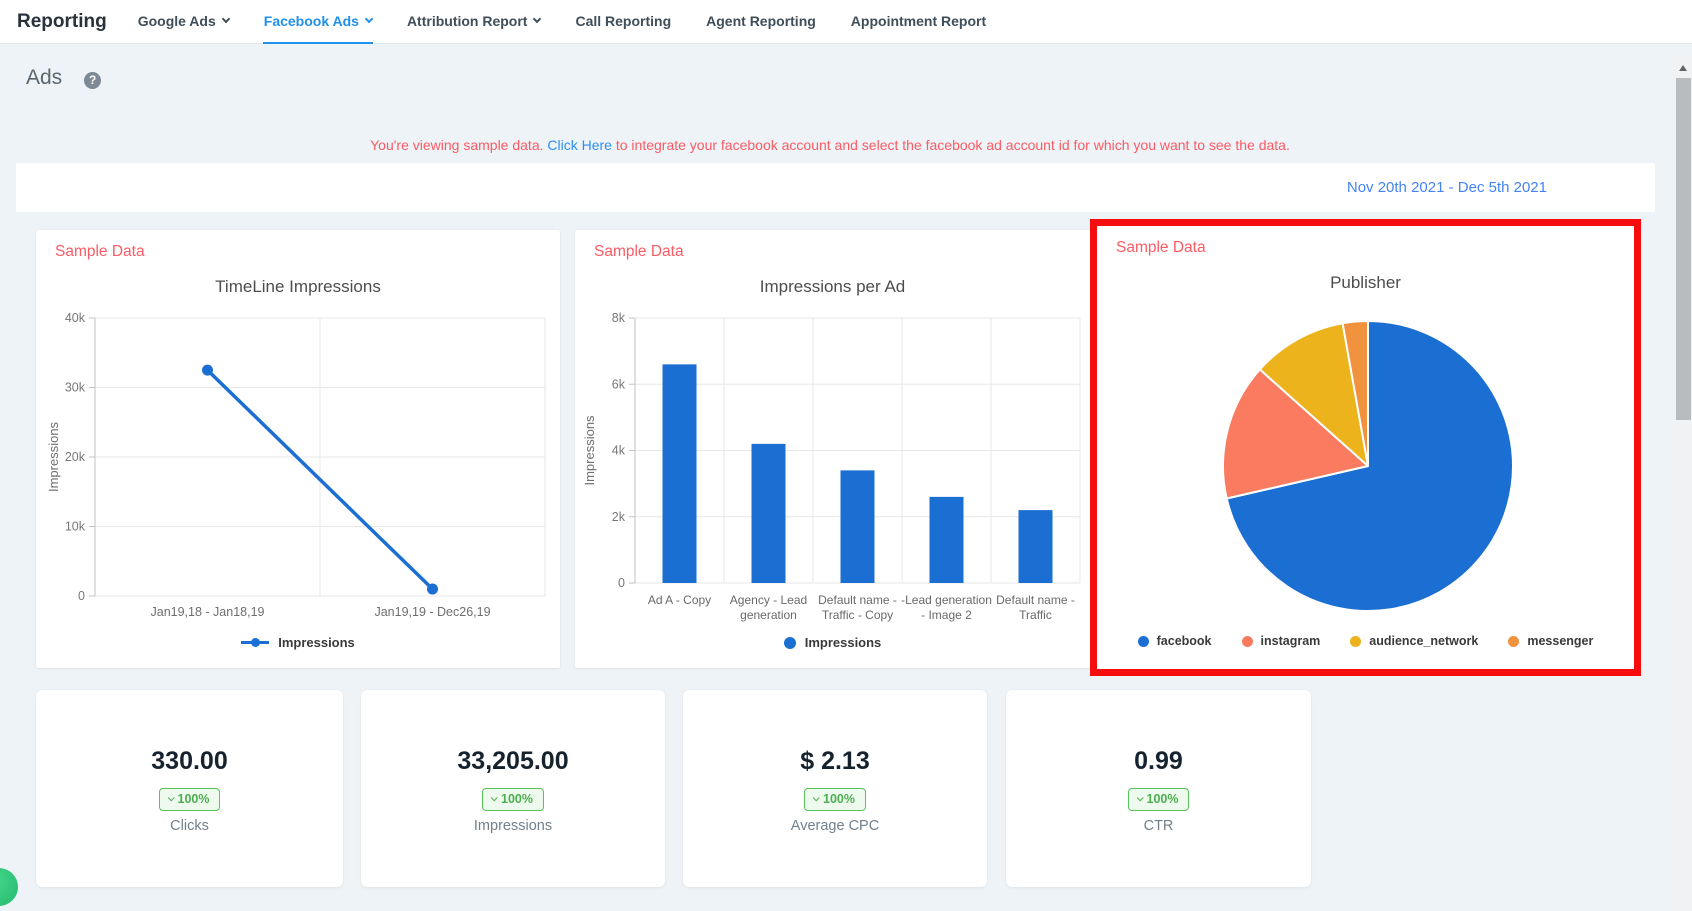 The width and height of the screenshot is (1692, 911). I want to click on stat-value: 330.00, so click(189, 761).